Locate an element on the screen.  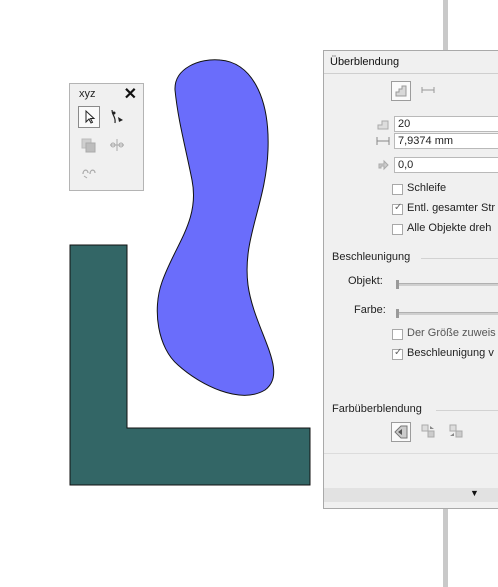
link-accel-label: Beschleunigung v is located at coordinates (450, 353).